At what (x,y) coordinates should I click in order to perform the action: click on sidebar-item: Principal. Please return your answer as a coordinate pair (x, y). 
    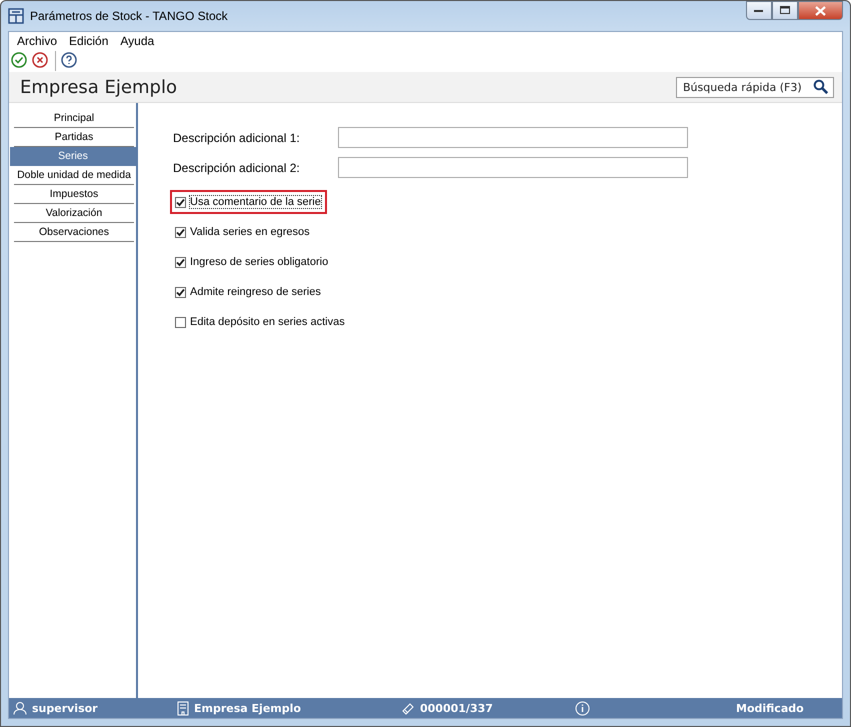
    Looking at the image, I should click on (74, 118).